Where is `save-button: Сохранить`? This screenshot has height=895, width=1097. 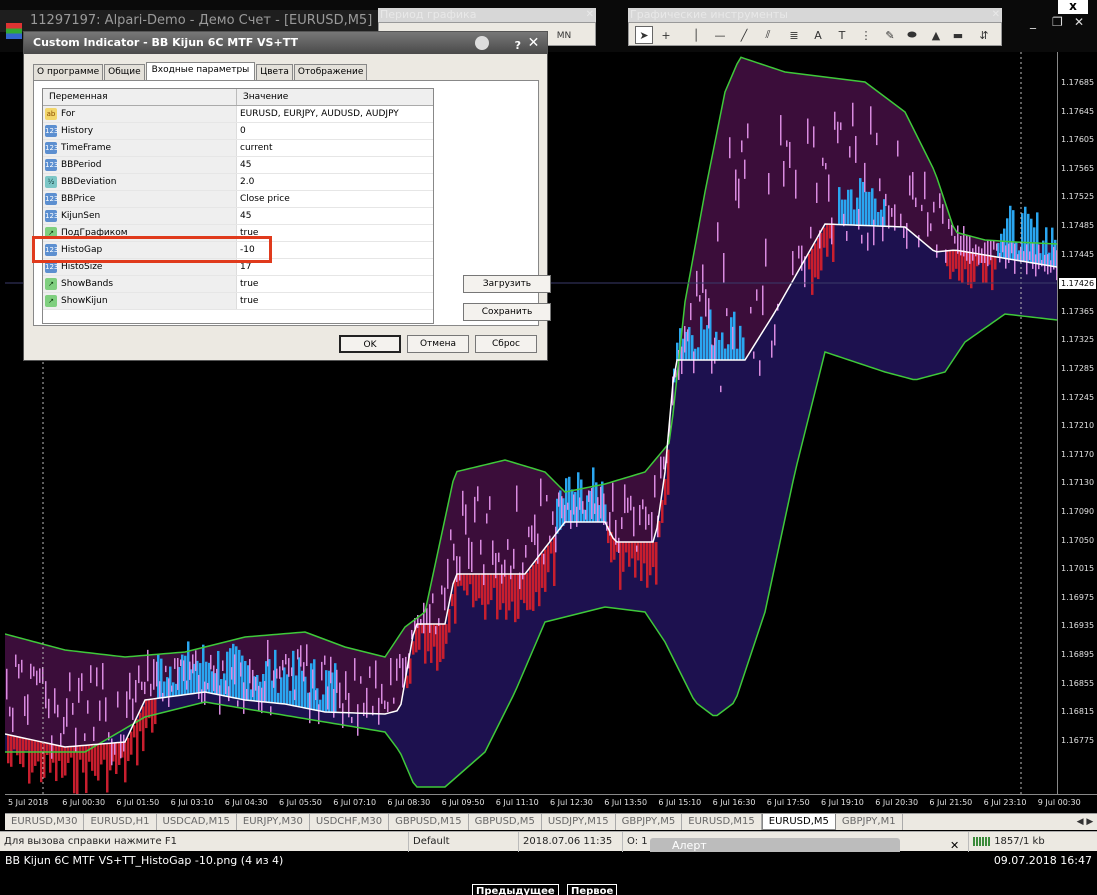 save-button: Сохранить is located at coordinates (507, 312).